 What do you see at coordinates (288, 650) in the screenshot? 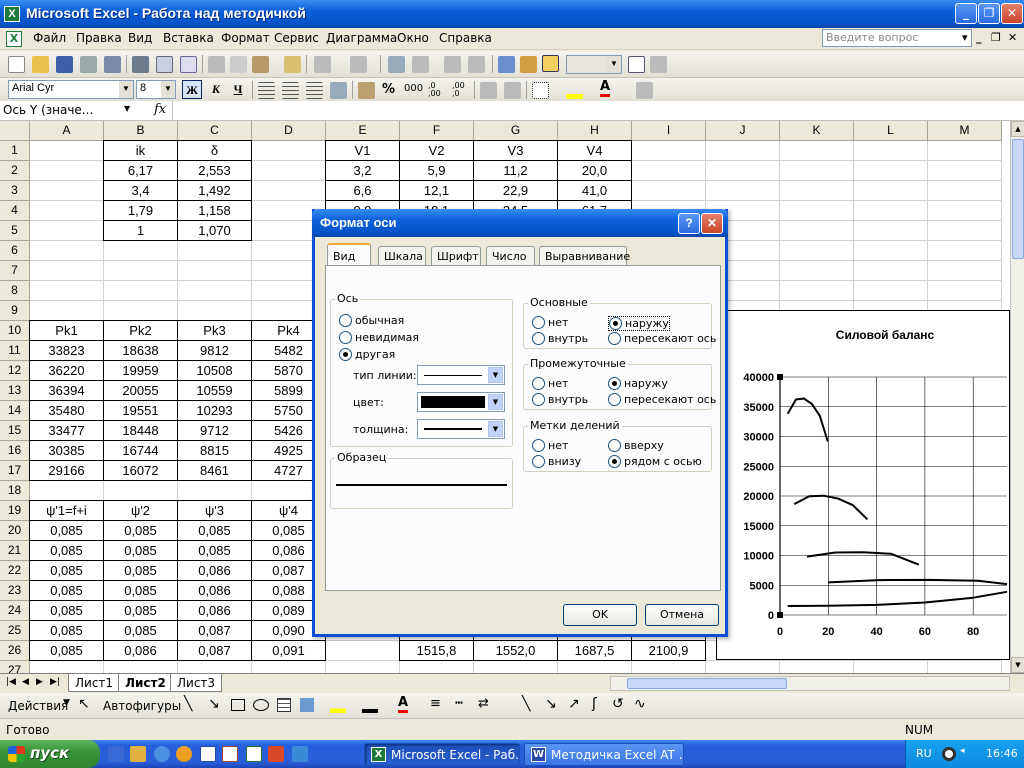
I see `cell: 0,091` at bounding box center [288, 650].